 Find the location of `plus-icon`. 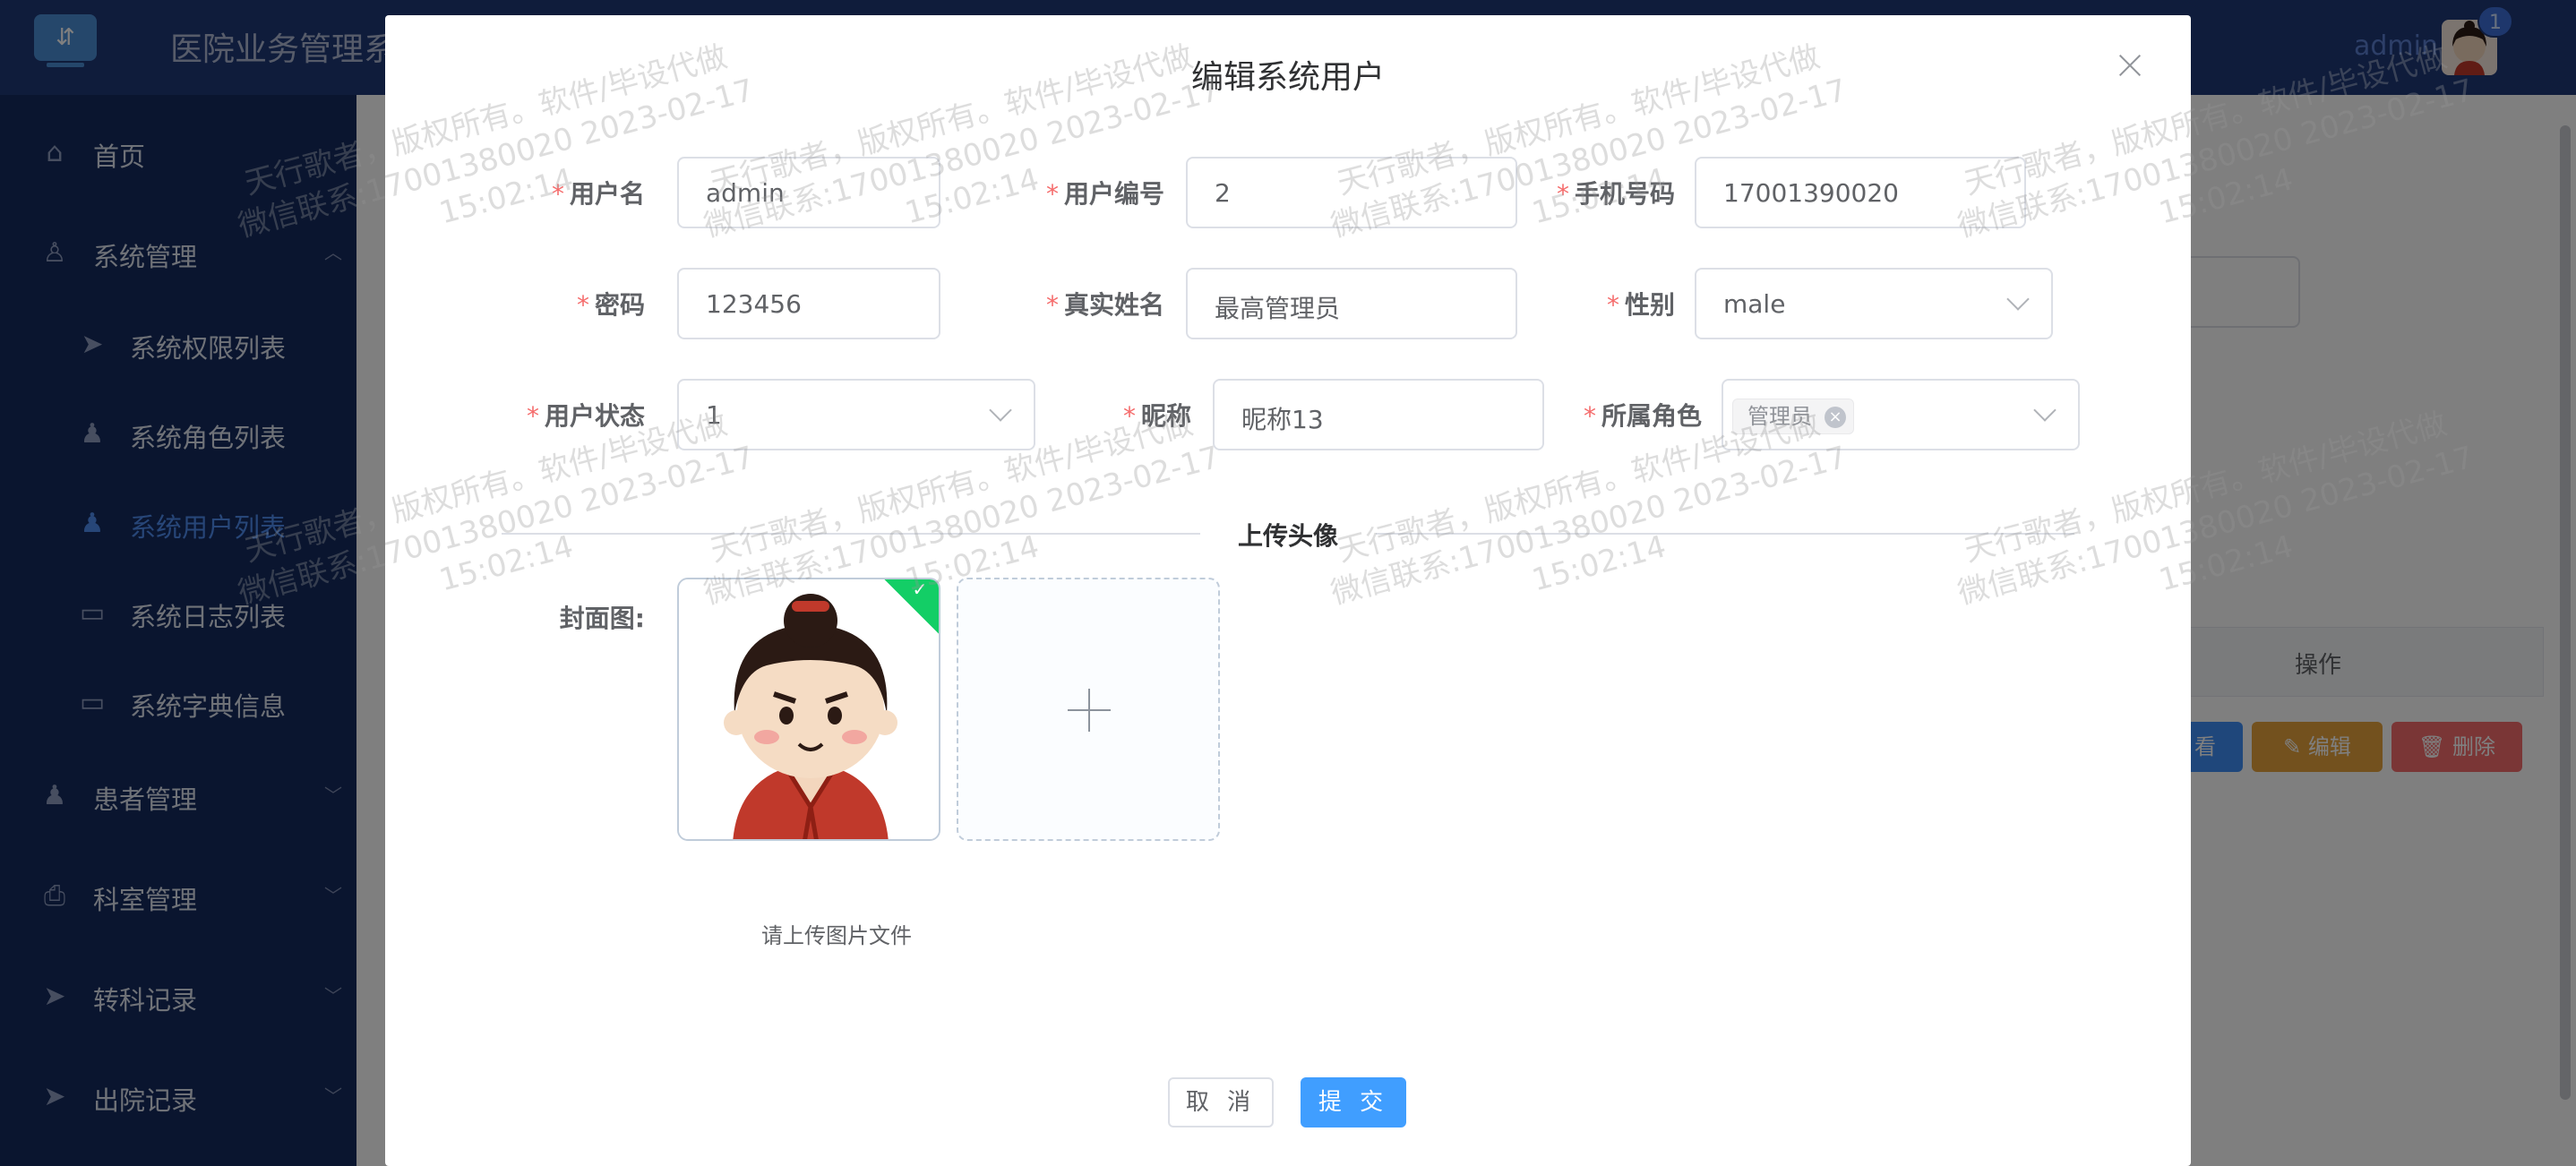

plus-icon is located at coordinates (1089, 711).